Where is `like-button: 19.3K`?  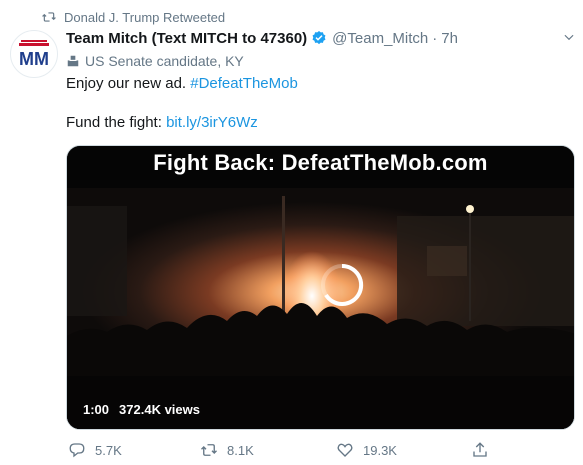
like-button: 19.3K is located at coordinates (366, 450).